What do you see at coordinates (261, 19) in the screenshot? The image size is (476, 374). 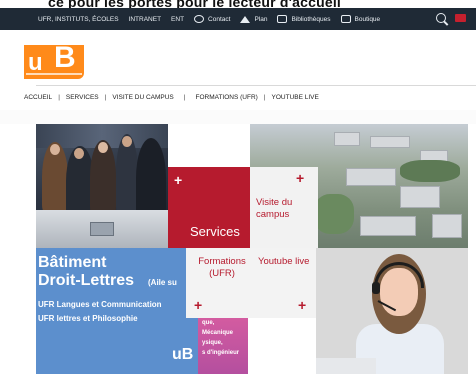 I see `topbar-plan-label: Plan` at bounding box center [261, 19].